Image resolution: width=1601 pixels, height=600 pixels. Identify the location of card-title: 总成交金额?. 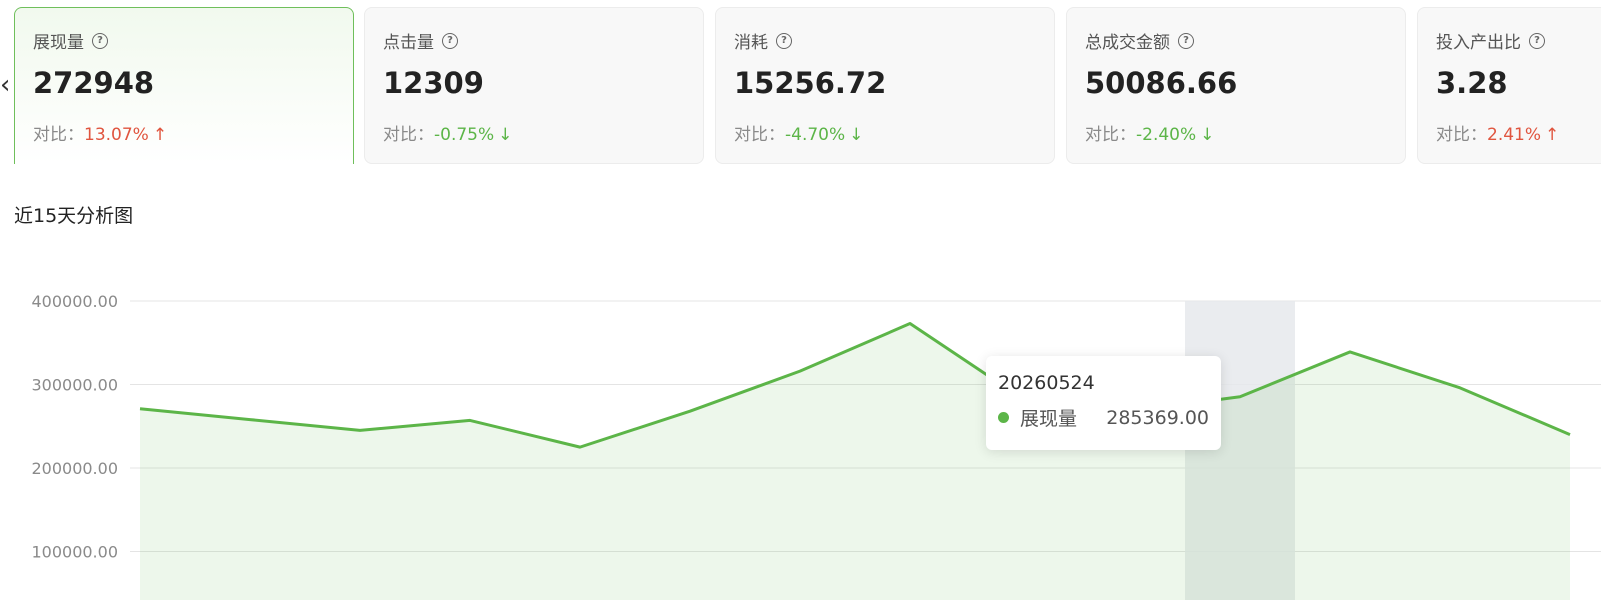
(1139, 40).